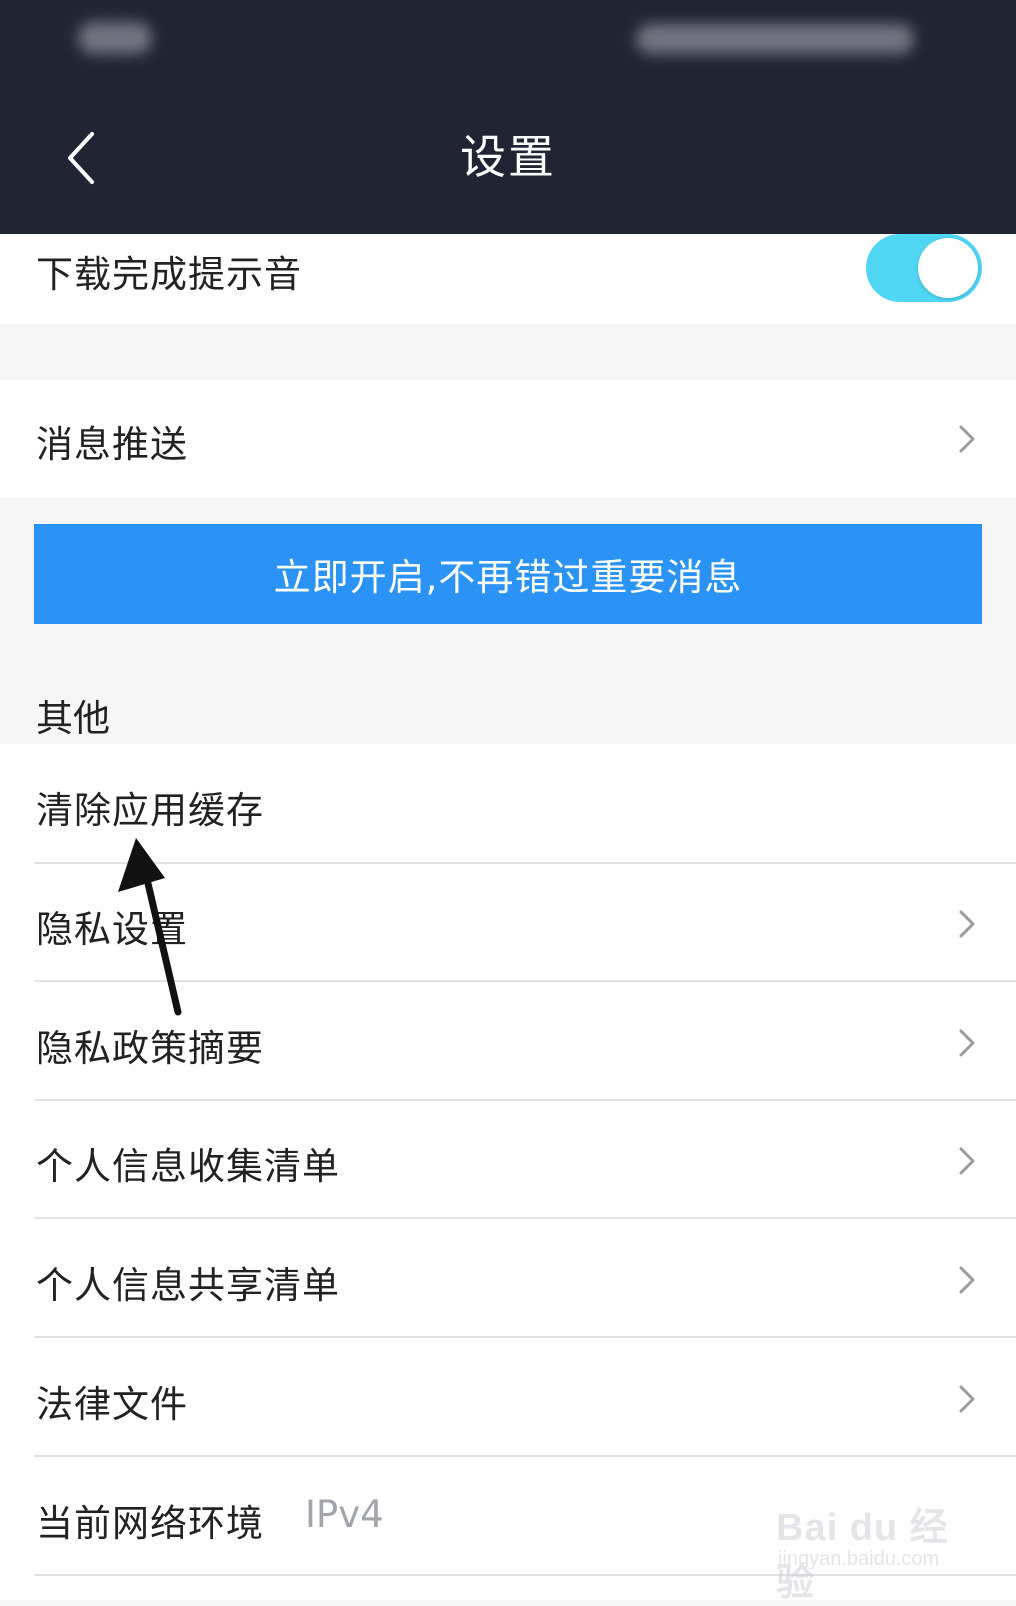 Image resolution: width=1016 pixels, height=1606 pixels. What do you see at coordinates (344, 1514) in the screenshot?
I see `current-network-value: IPv4` at bounding box center [344, 1514].